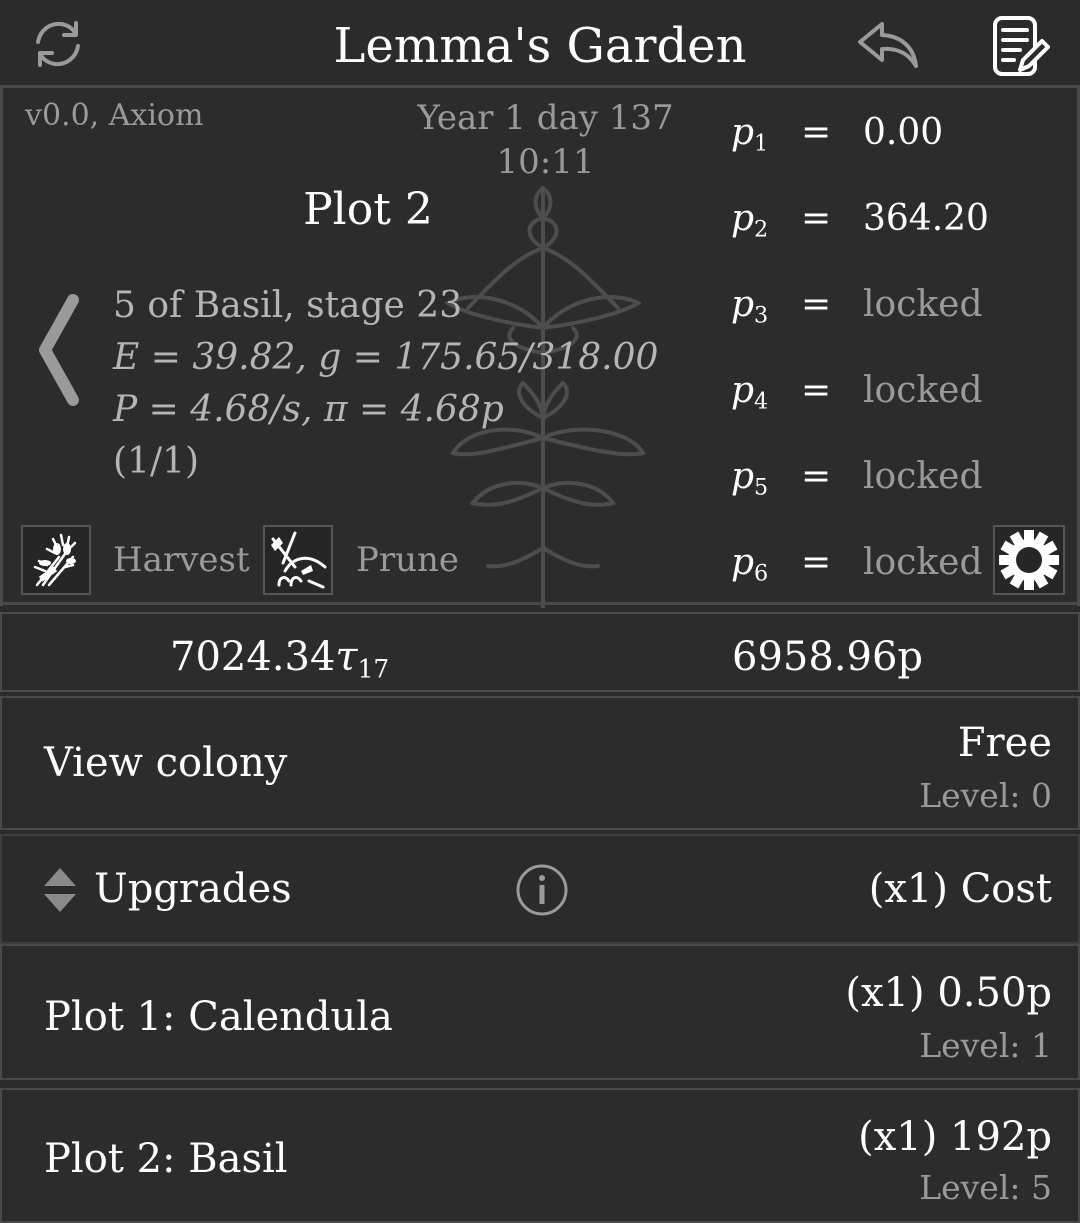 The height and width of the screenshot is (1223, 1080). What do you see at coordinates (253, 657) in the screenshot?
I see `tau-value: 7024.34` at bounding box center [253, 657].